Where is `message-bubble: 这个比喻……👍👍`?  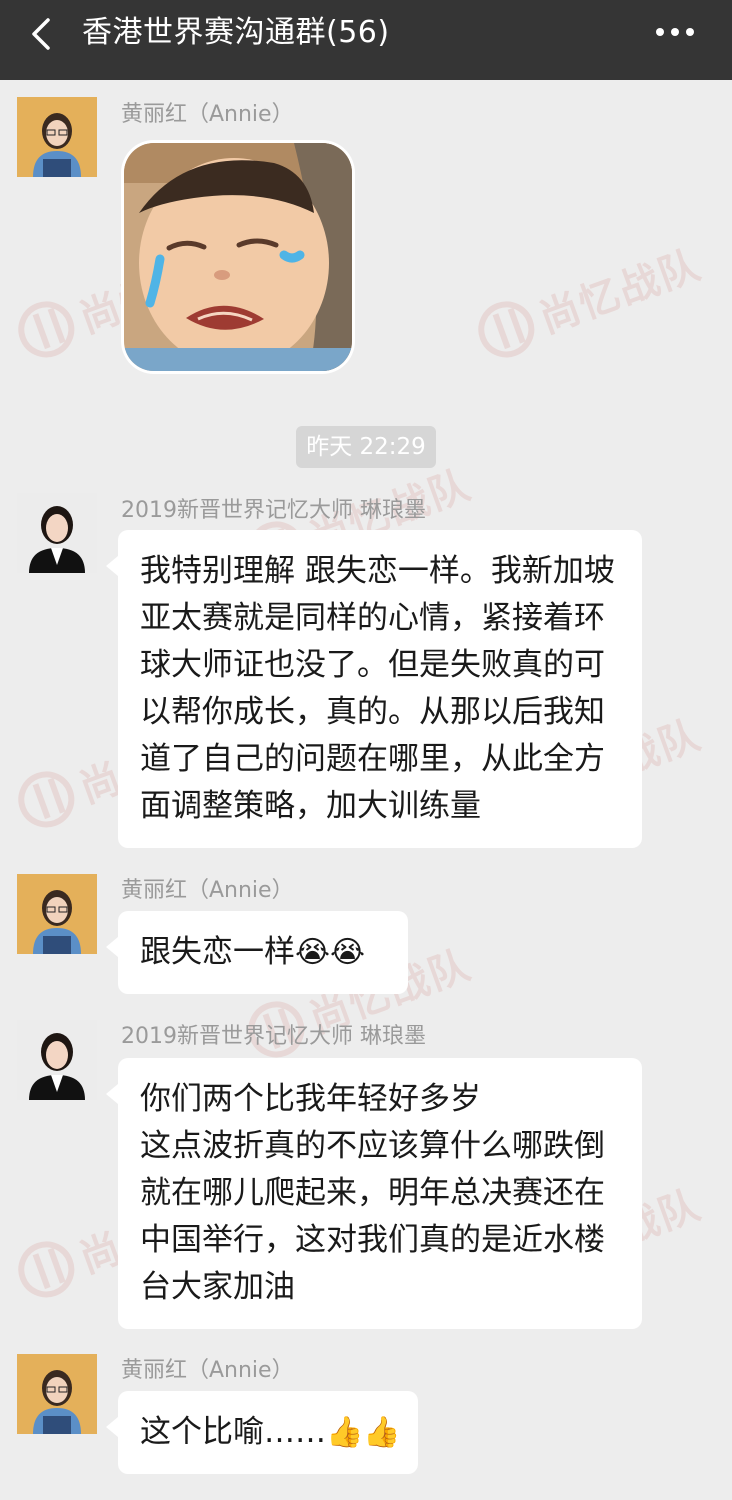 message-bubble: 这个比喻……👍👍 is located at coordinates (262, 1432).